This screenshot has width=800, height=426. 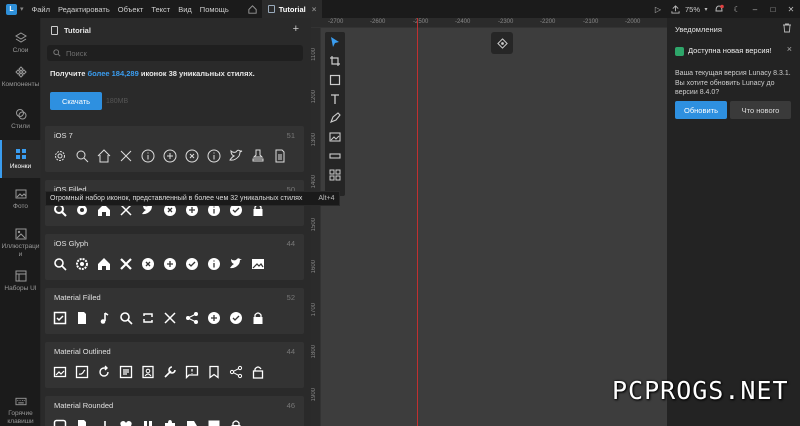 I want to click on ruler-label: 1400, so click(x=314, y=182).